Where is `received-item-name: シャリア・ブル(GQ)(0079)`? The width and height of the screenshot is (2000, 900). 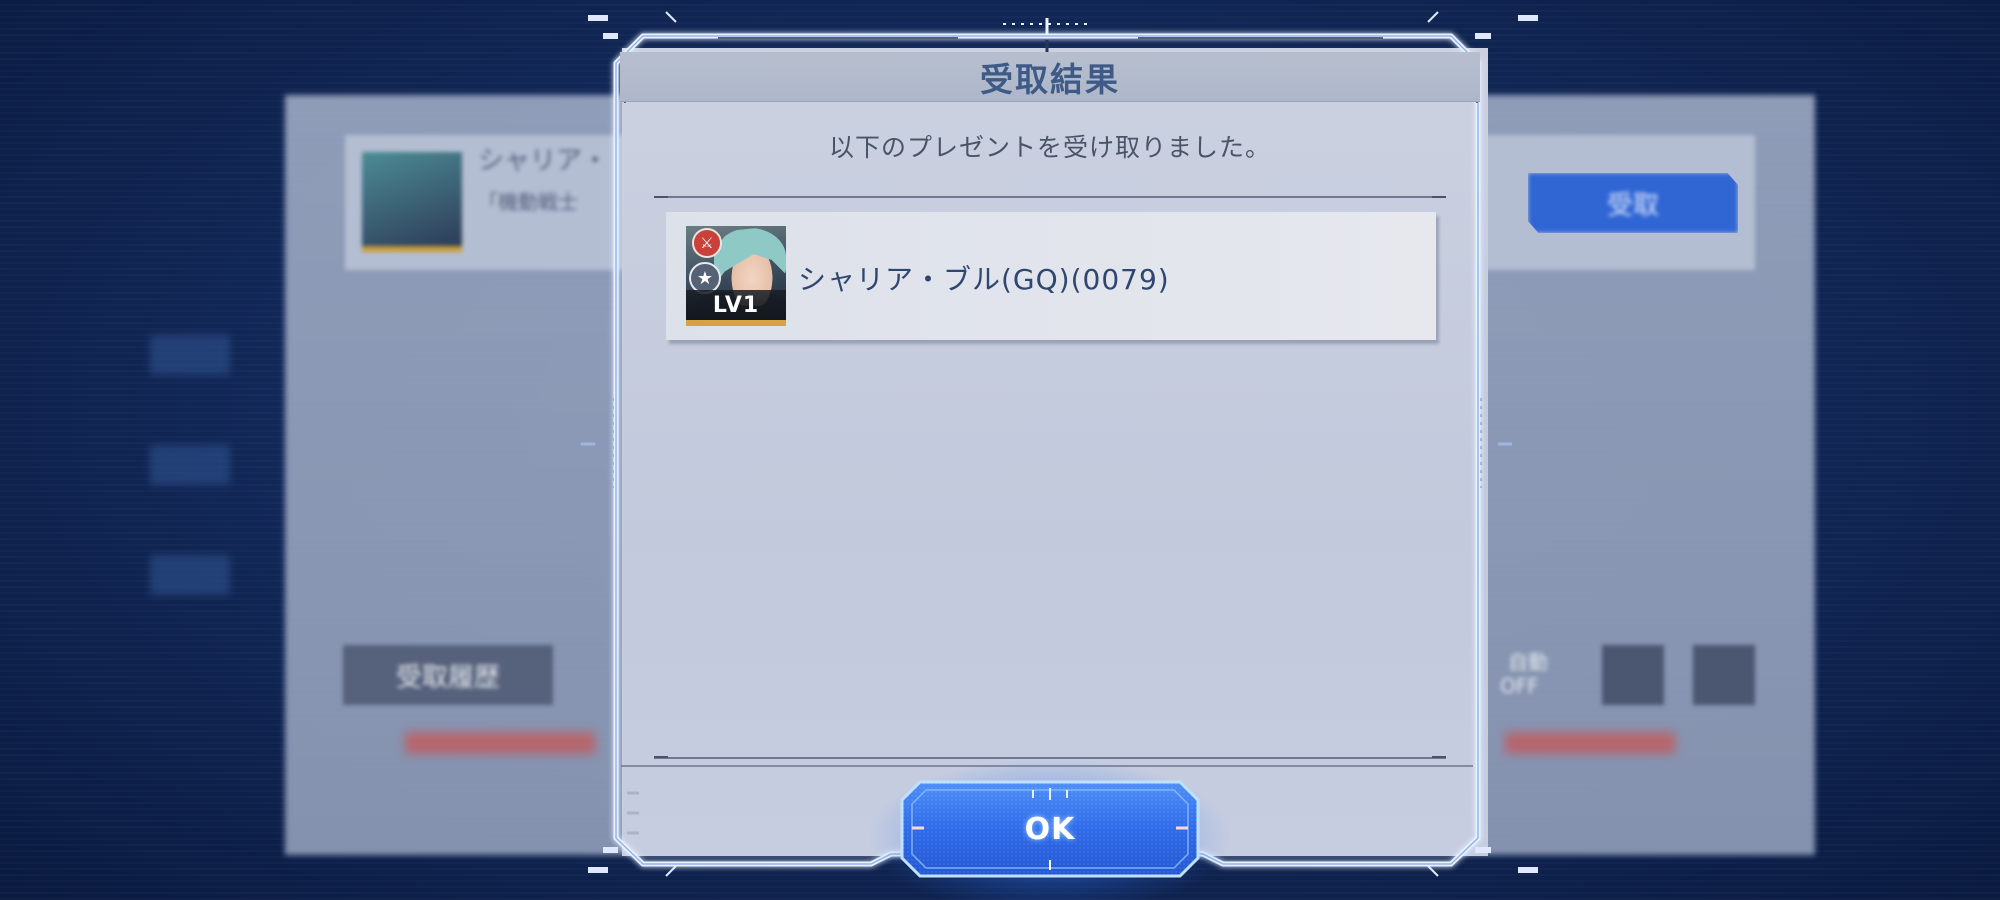 received-item-name: シャリア・ブル(GQ)(0079) is located at coordinates (984, 279).